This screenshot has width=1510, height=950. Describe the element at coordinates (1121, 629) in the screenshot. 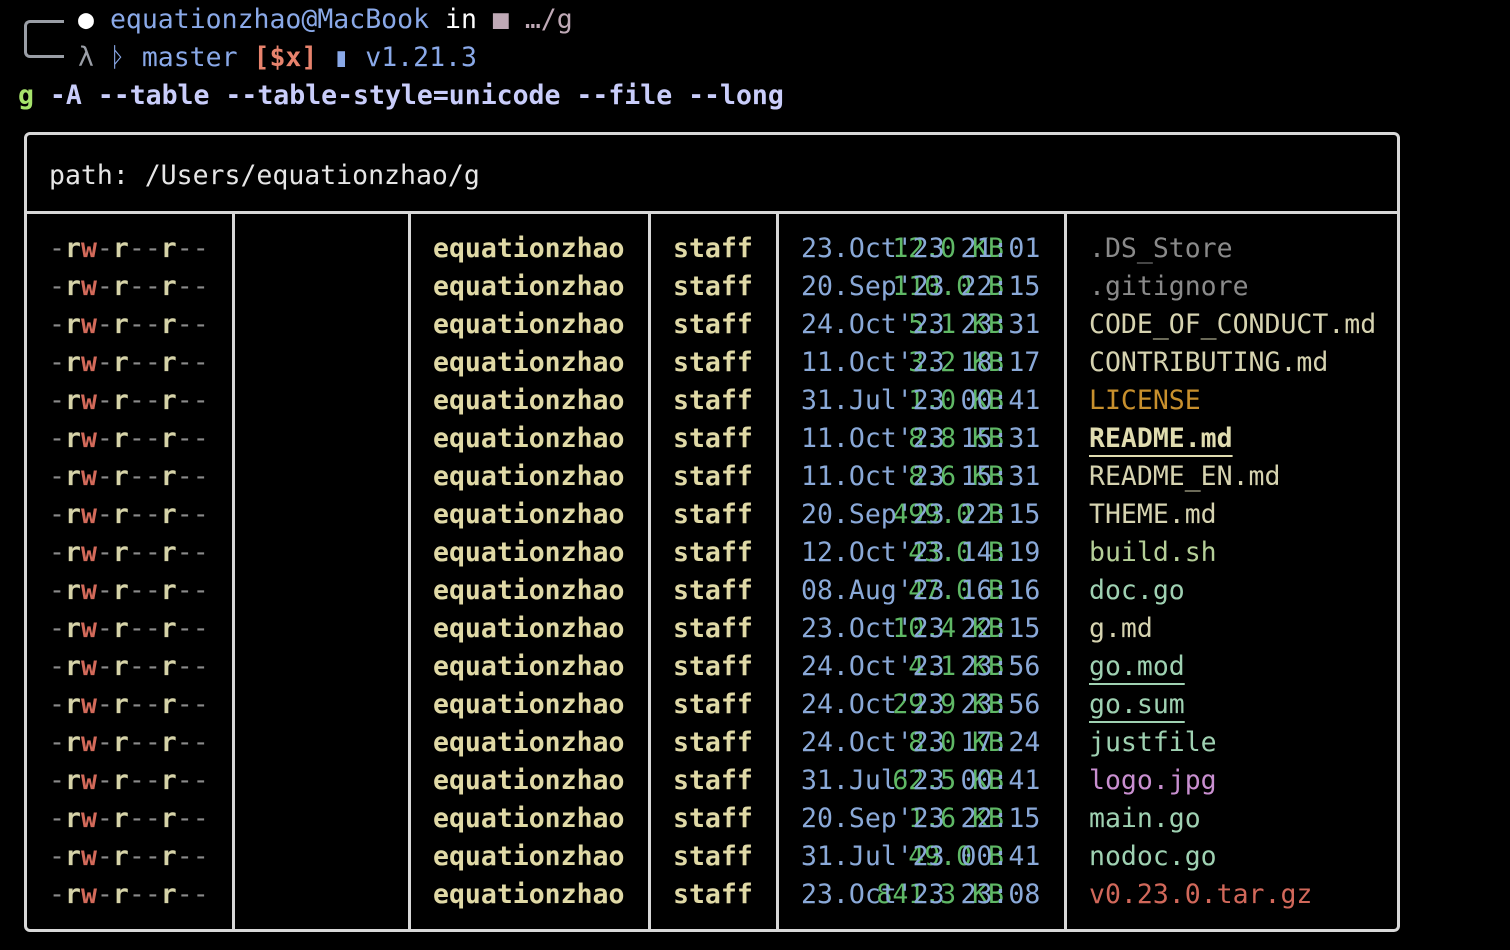

I see `file-name: g.md` at that location.